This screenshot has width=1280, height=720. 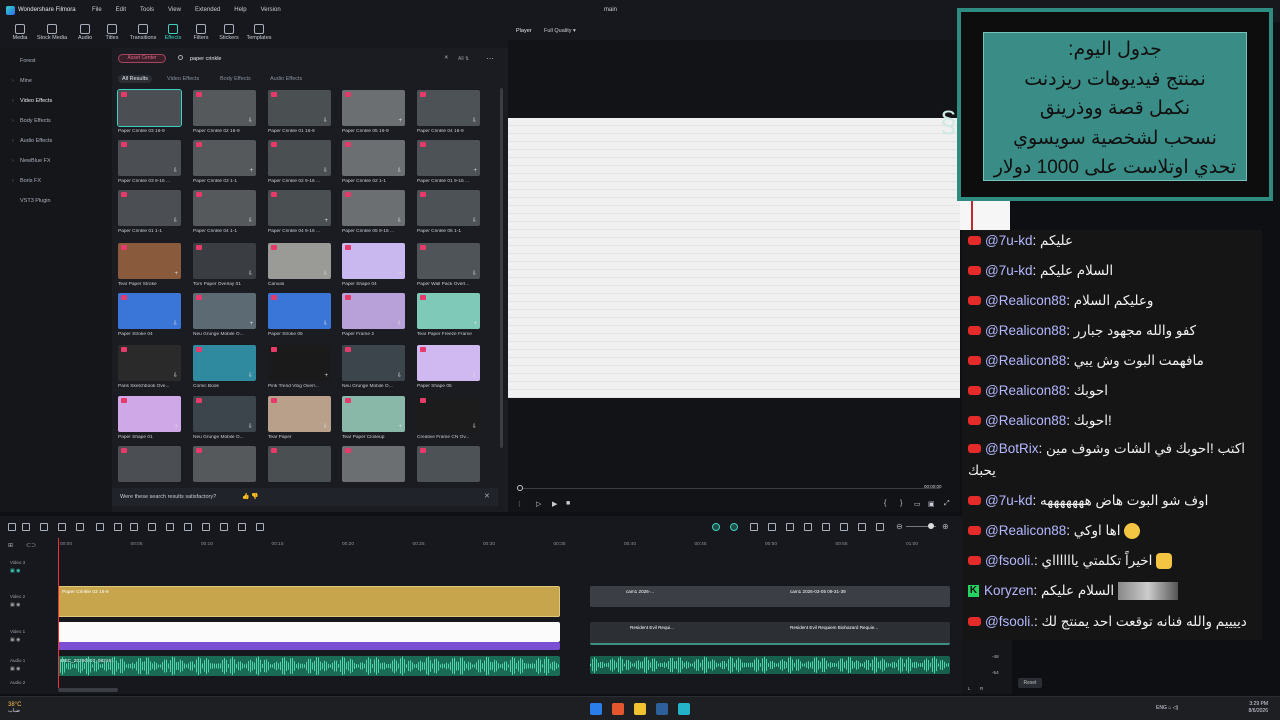 What do you see at coordinates (260, 527) in the screenshot?
I see `audio-detach-icon` at bounding box center [260, 527].